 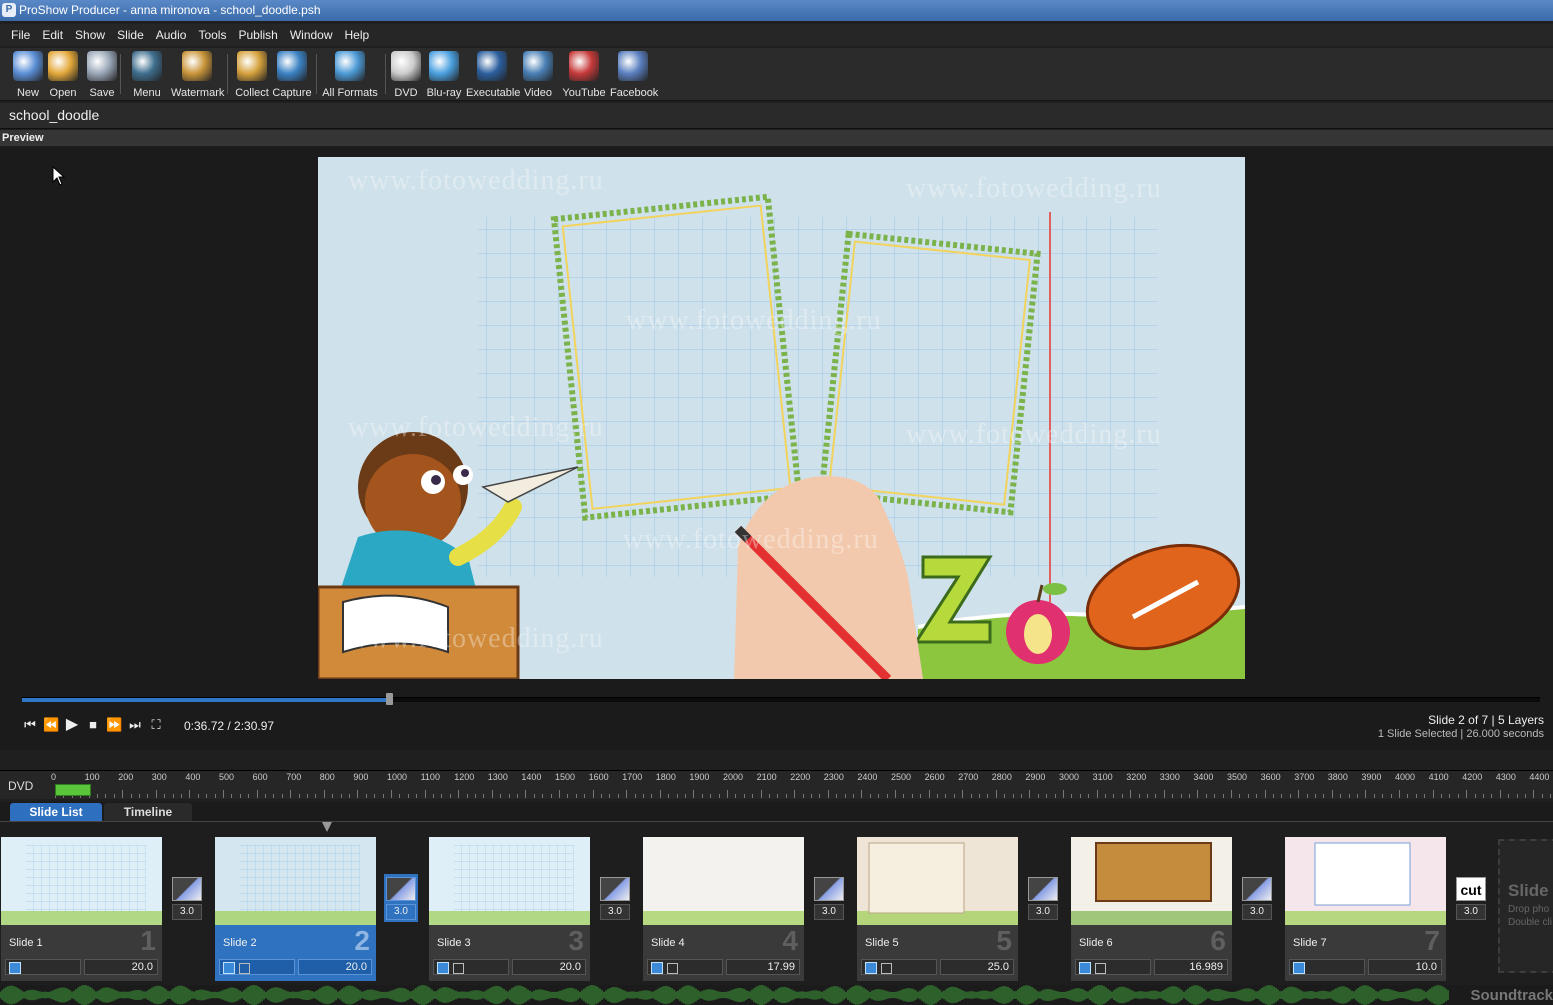 What do you see at coordinates (102, 75) in the screenshot?
I see `toolbar-save-button: Save` at bounding box center [102, 75].